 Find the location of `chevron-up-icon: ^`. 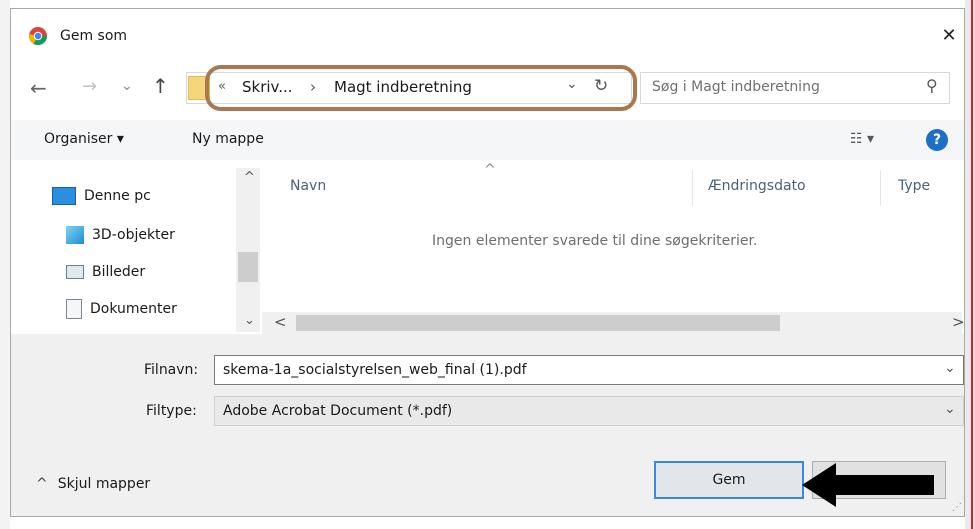

chevron-up-icon: ^ is located at coordinates (42, 484).